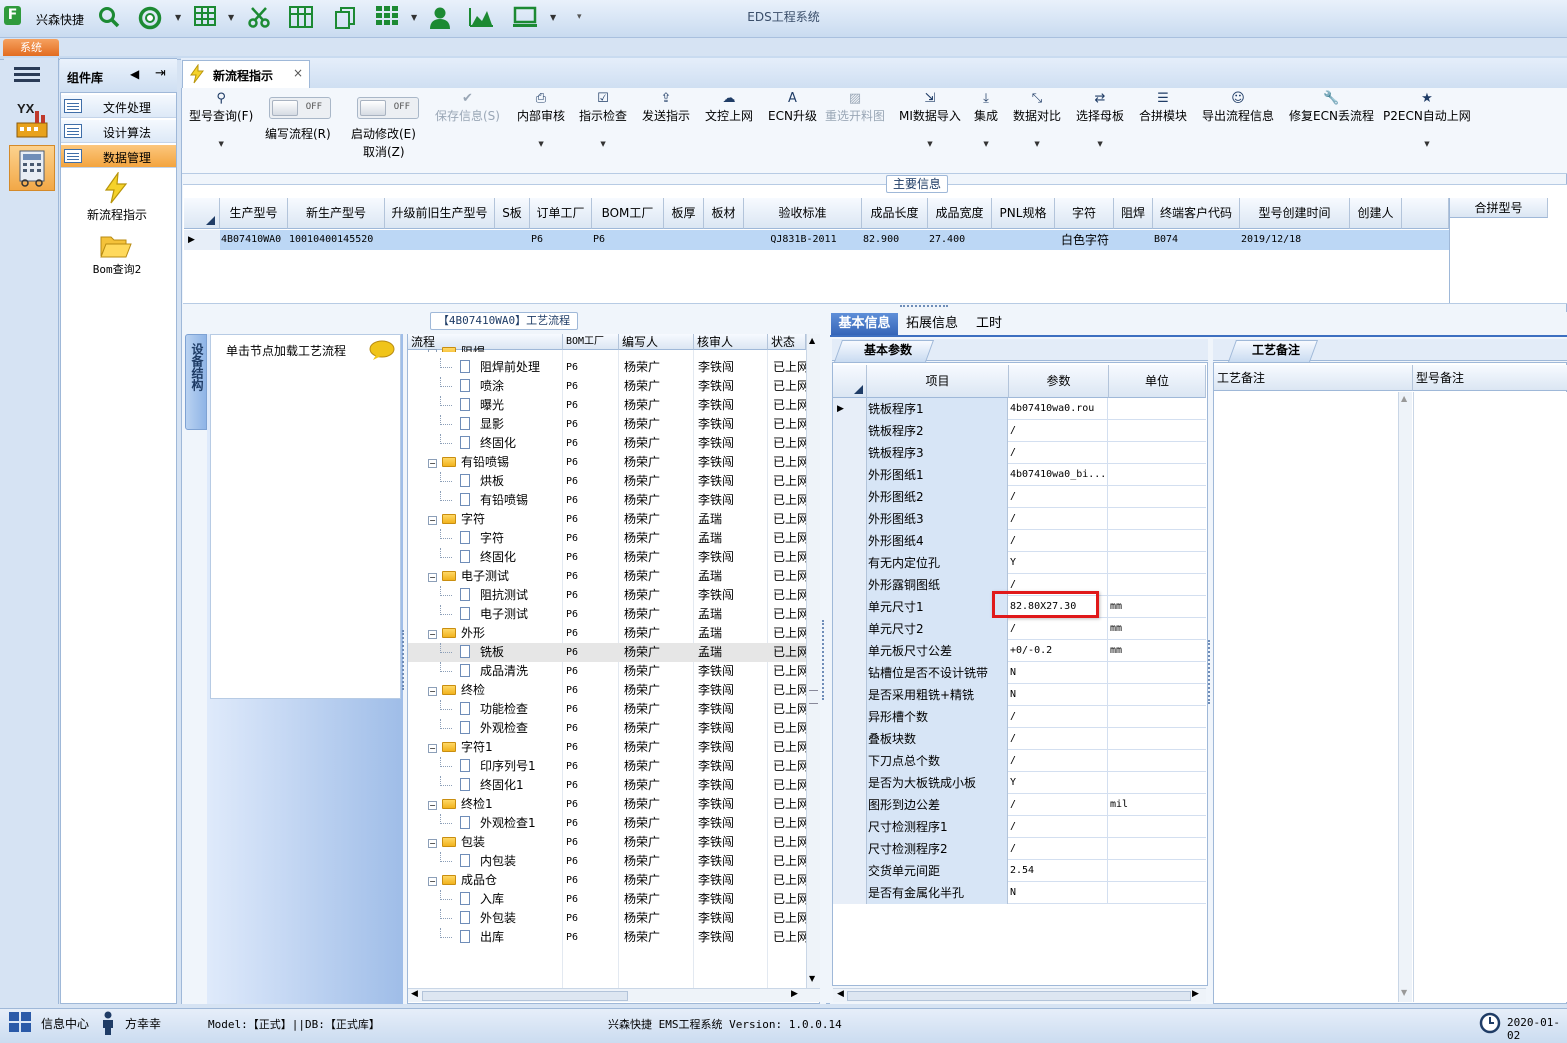 The height and width of the screenshot is (1043, 1567). What do you see at coordinates (1019, 431) in the screenshot?
I see `param-row: 铣板程序2/` at bounding box center [1019, 431].